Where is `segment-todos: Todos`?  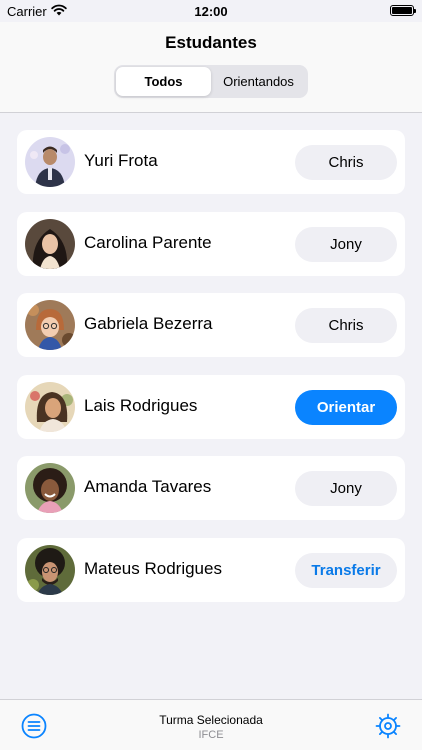 segment-todos: Todos is located at coordinates (163, 81).